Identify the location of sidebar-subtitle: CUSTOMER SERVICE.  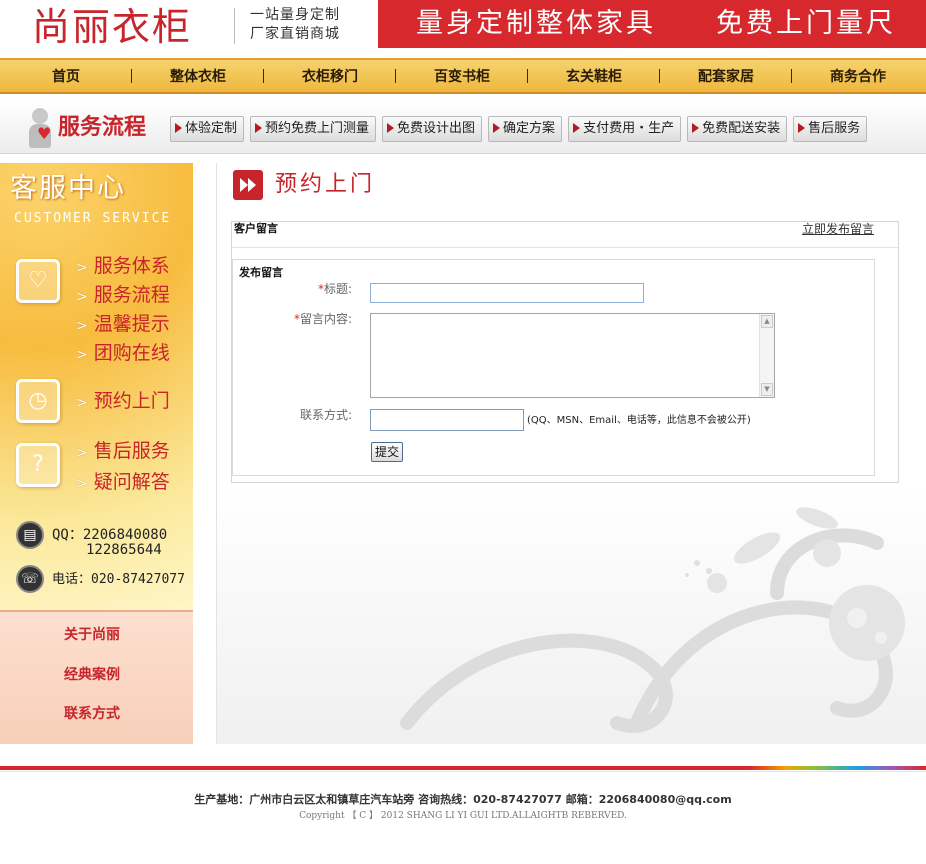
(93, 218).